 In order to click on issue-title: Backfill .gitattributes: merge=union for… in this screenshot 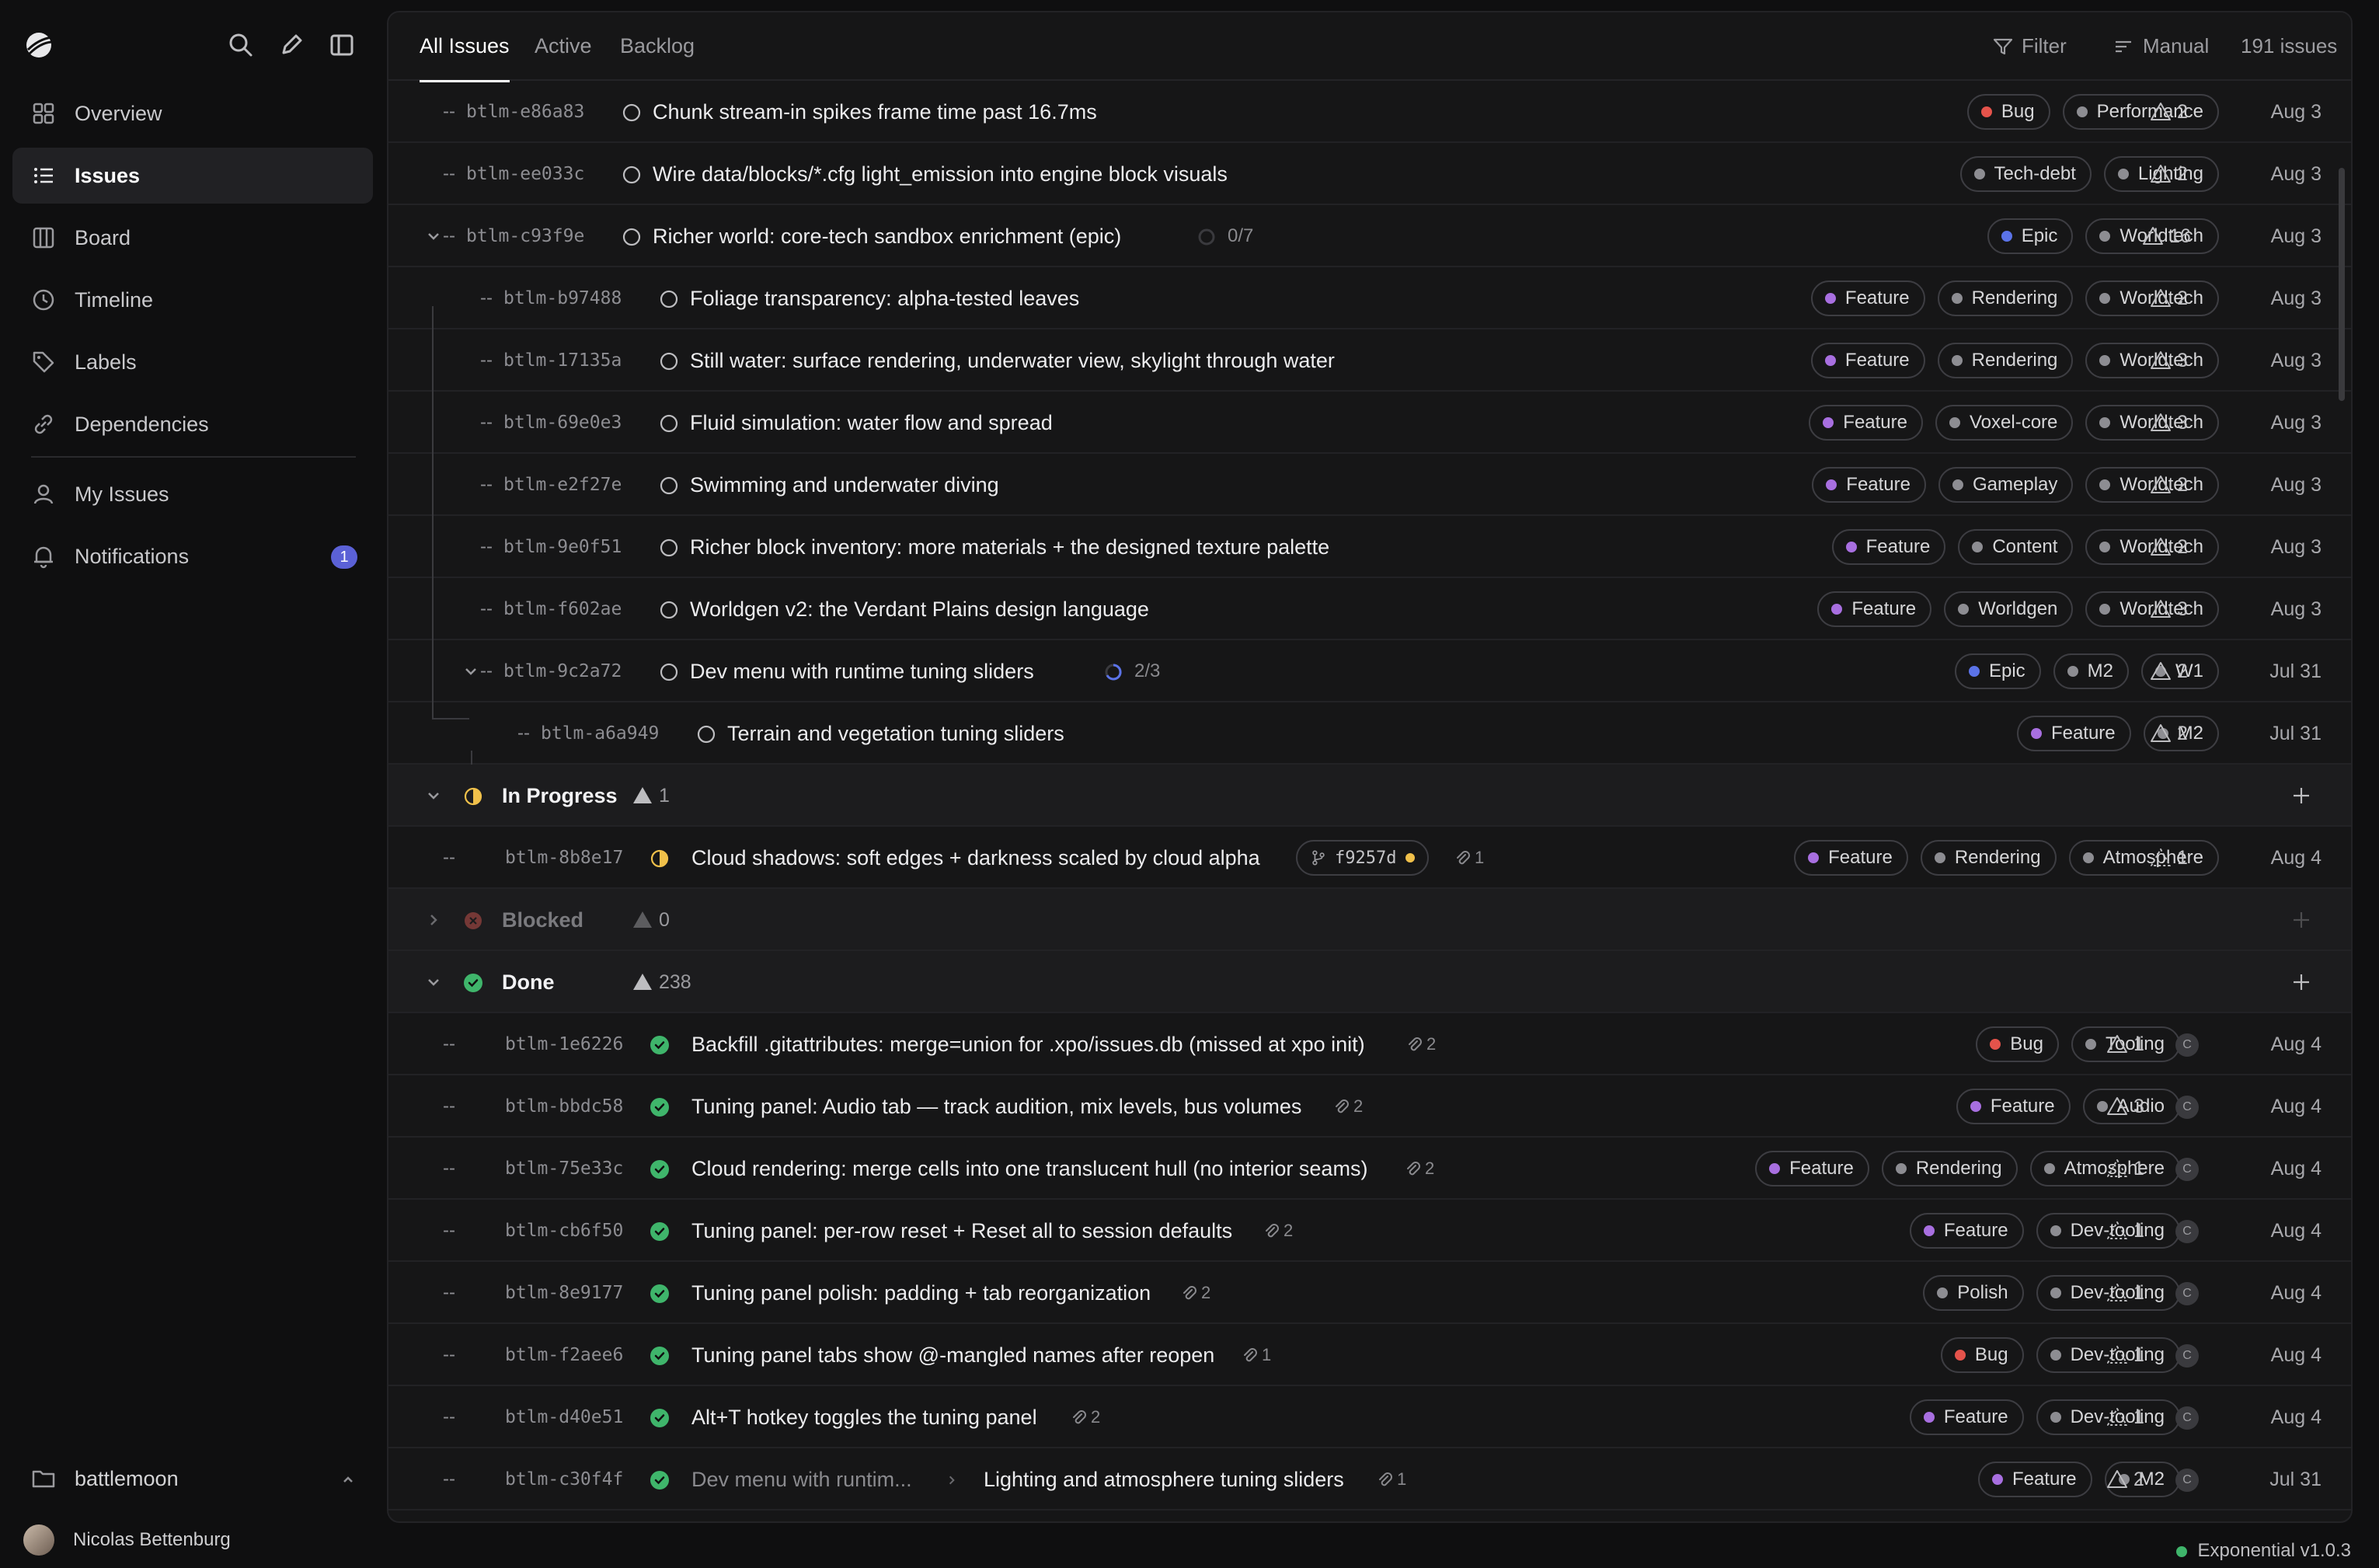, I will do `click(1028, 1044)`.